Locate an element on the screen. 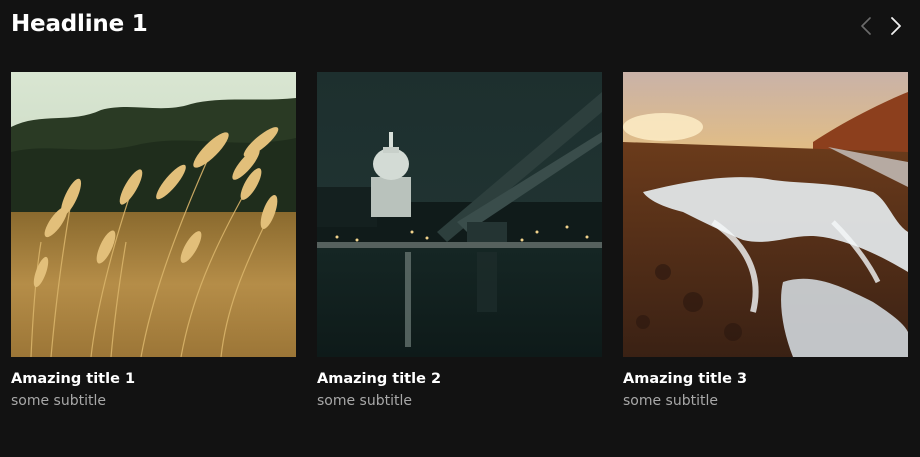  prev-button is located at coordinates (866, 26).